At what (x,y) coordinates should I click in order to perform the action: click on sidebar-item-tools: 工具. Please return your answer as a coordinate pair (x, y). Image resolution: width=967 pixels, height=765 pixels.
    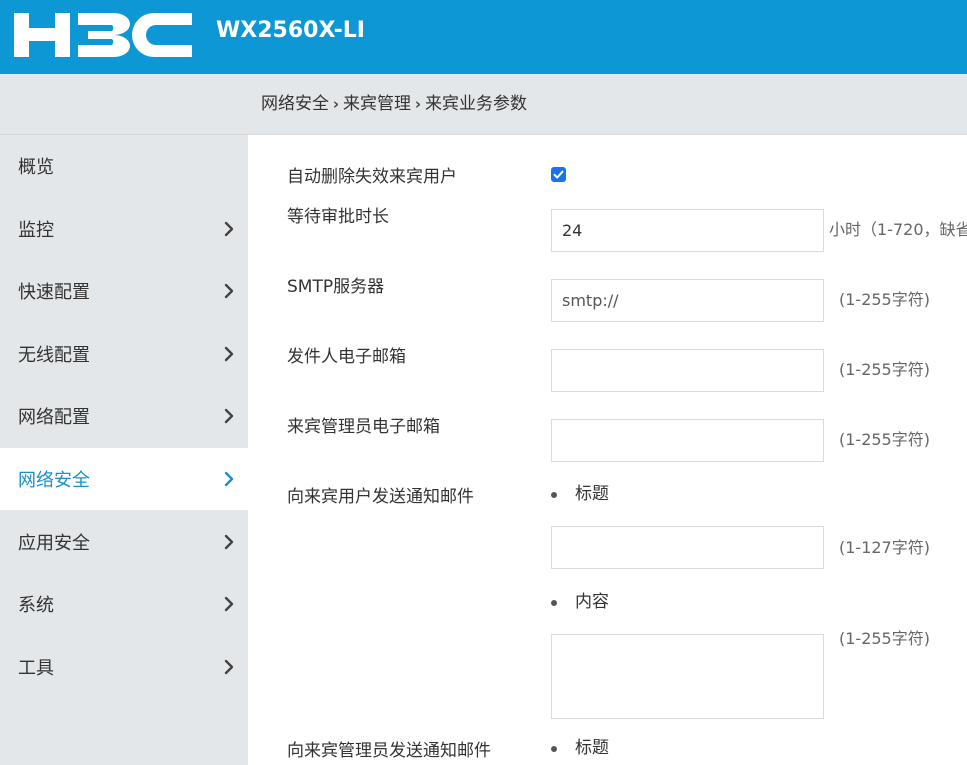
    Looking at the image, I should click on (124, 667).